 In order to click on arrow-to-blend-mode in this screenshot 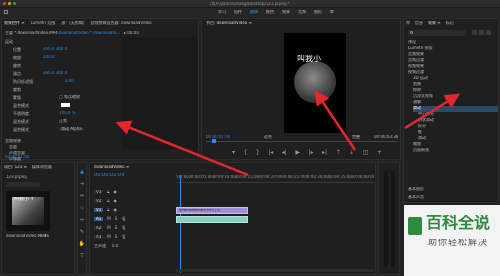, I will do `click(182, 148)`.